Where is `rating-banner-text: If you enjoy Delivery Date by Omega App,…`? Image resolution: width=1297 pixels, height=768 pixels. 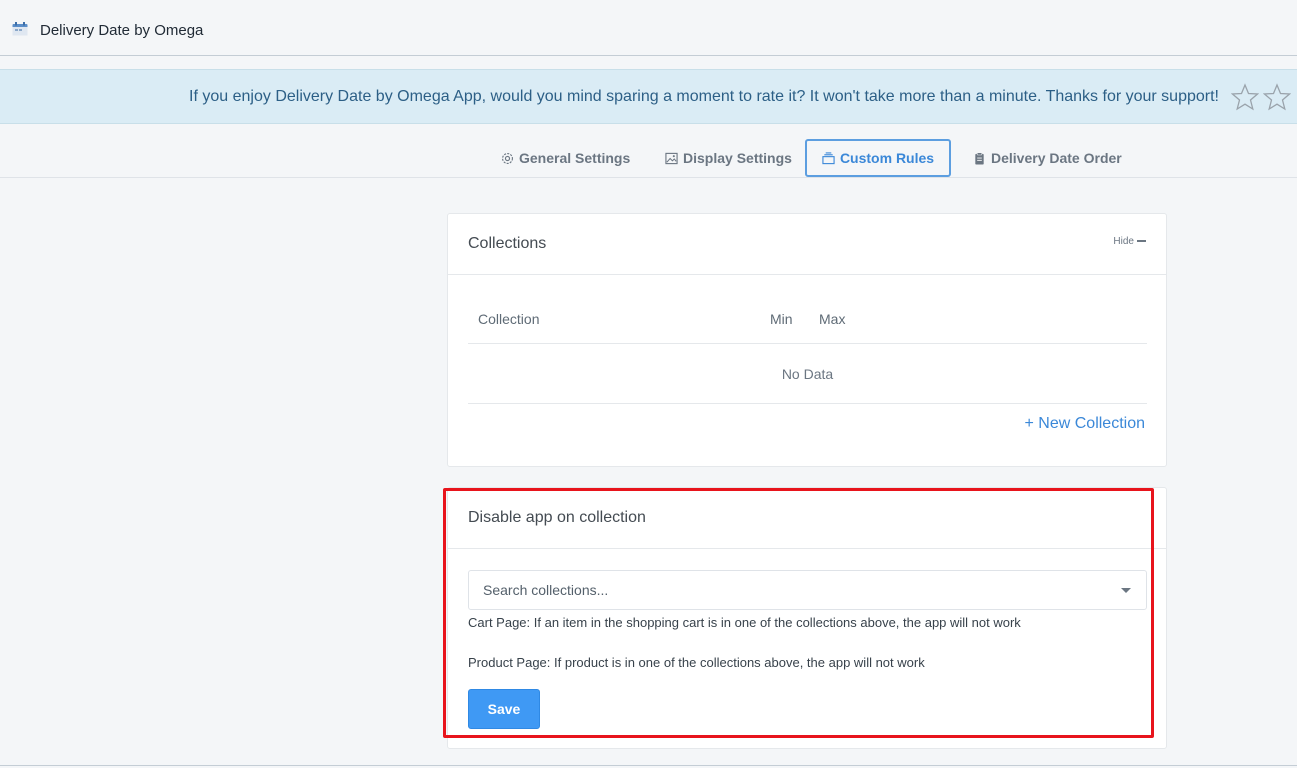 rating-banner-text: If you enjoy Delivery Date by Omega App,… is located at coordinates (704, 96).